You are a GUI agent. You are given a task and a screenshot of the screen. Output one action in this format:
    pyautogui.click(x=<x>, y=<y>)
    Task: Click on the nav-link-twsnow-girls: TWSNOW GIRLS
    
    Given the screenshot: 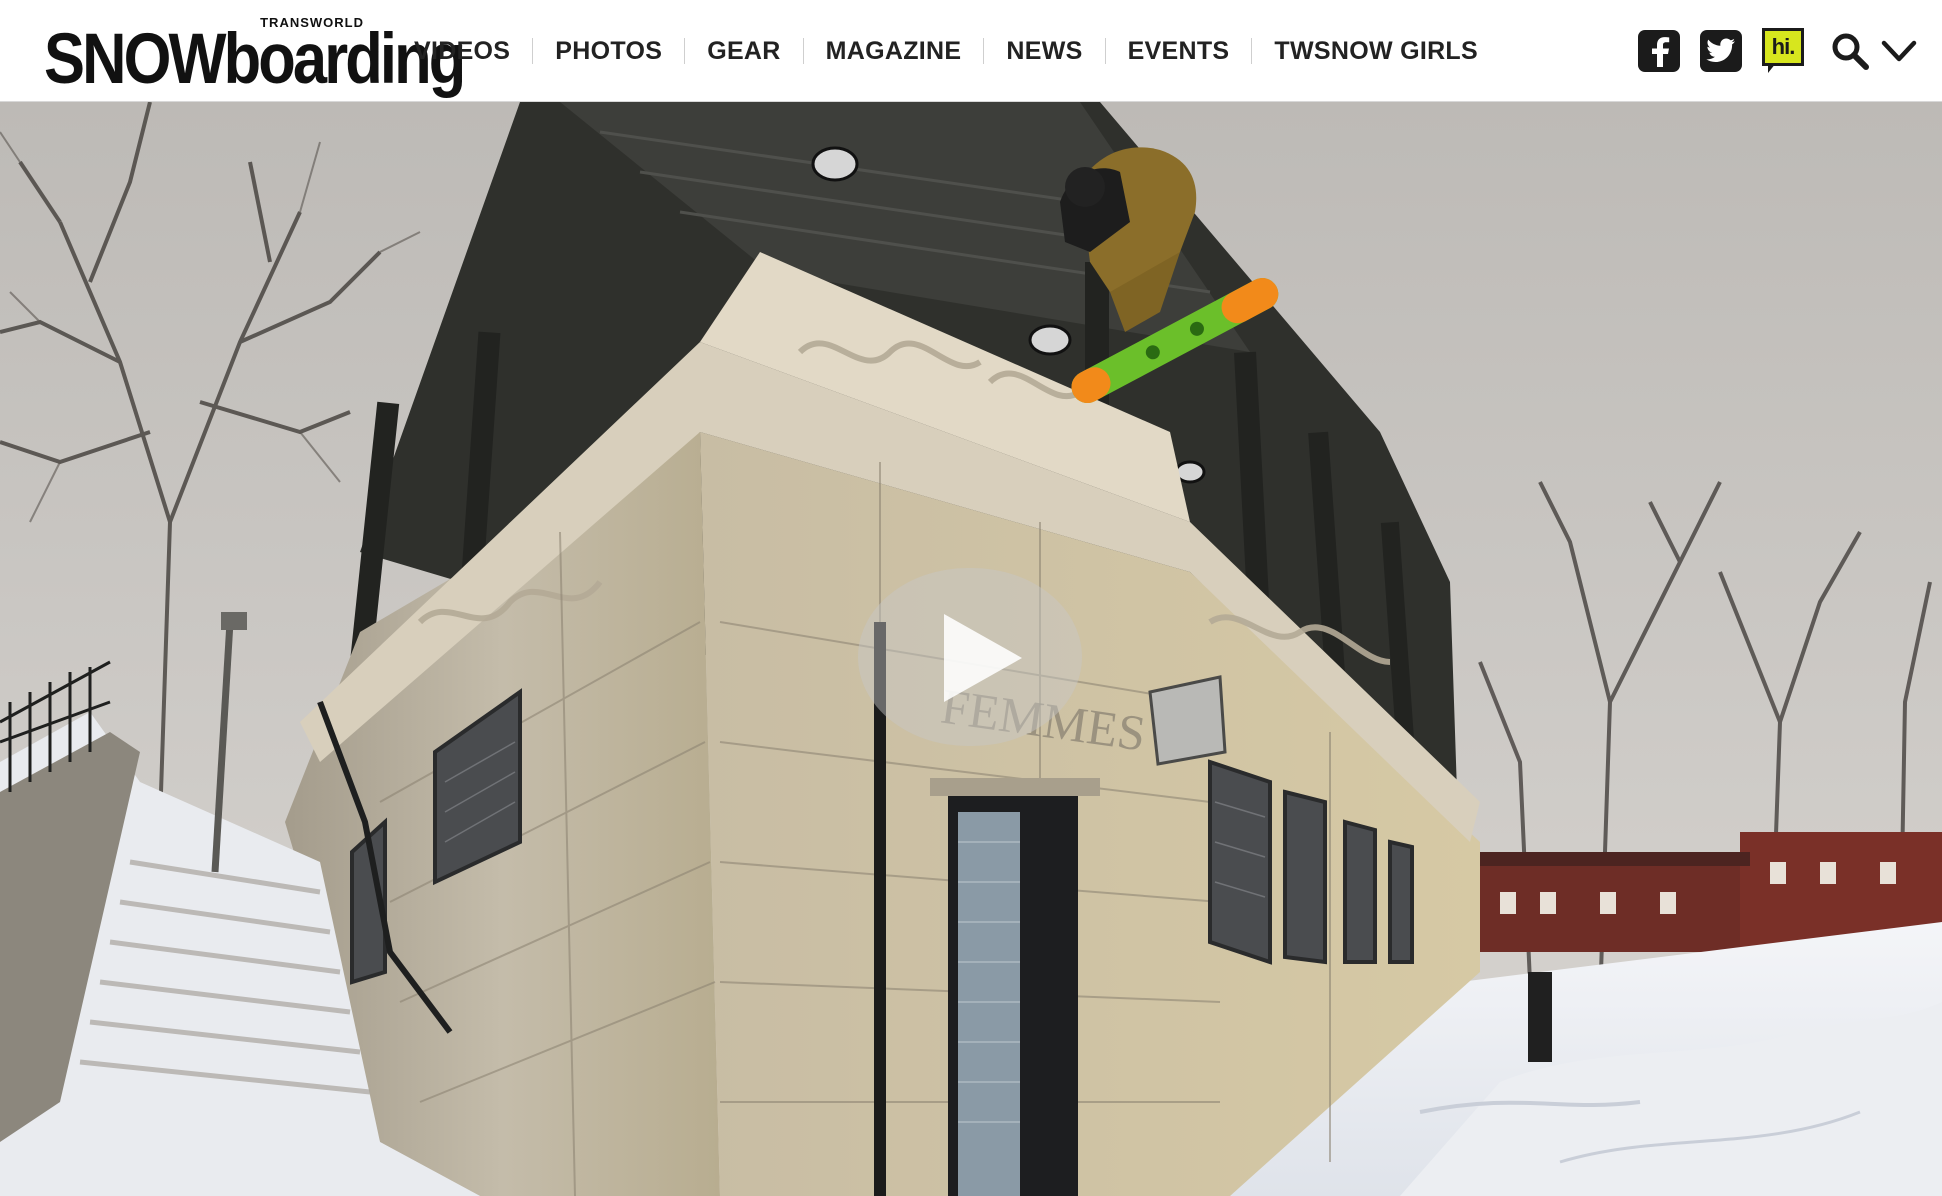 What is the action you would take?
    pyautogui.click(x=1376, y=51)
    